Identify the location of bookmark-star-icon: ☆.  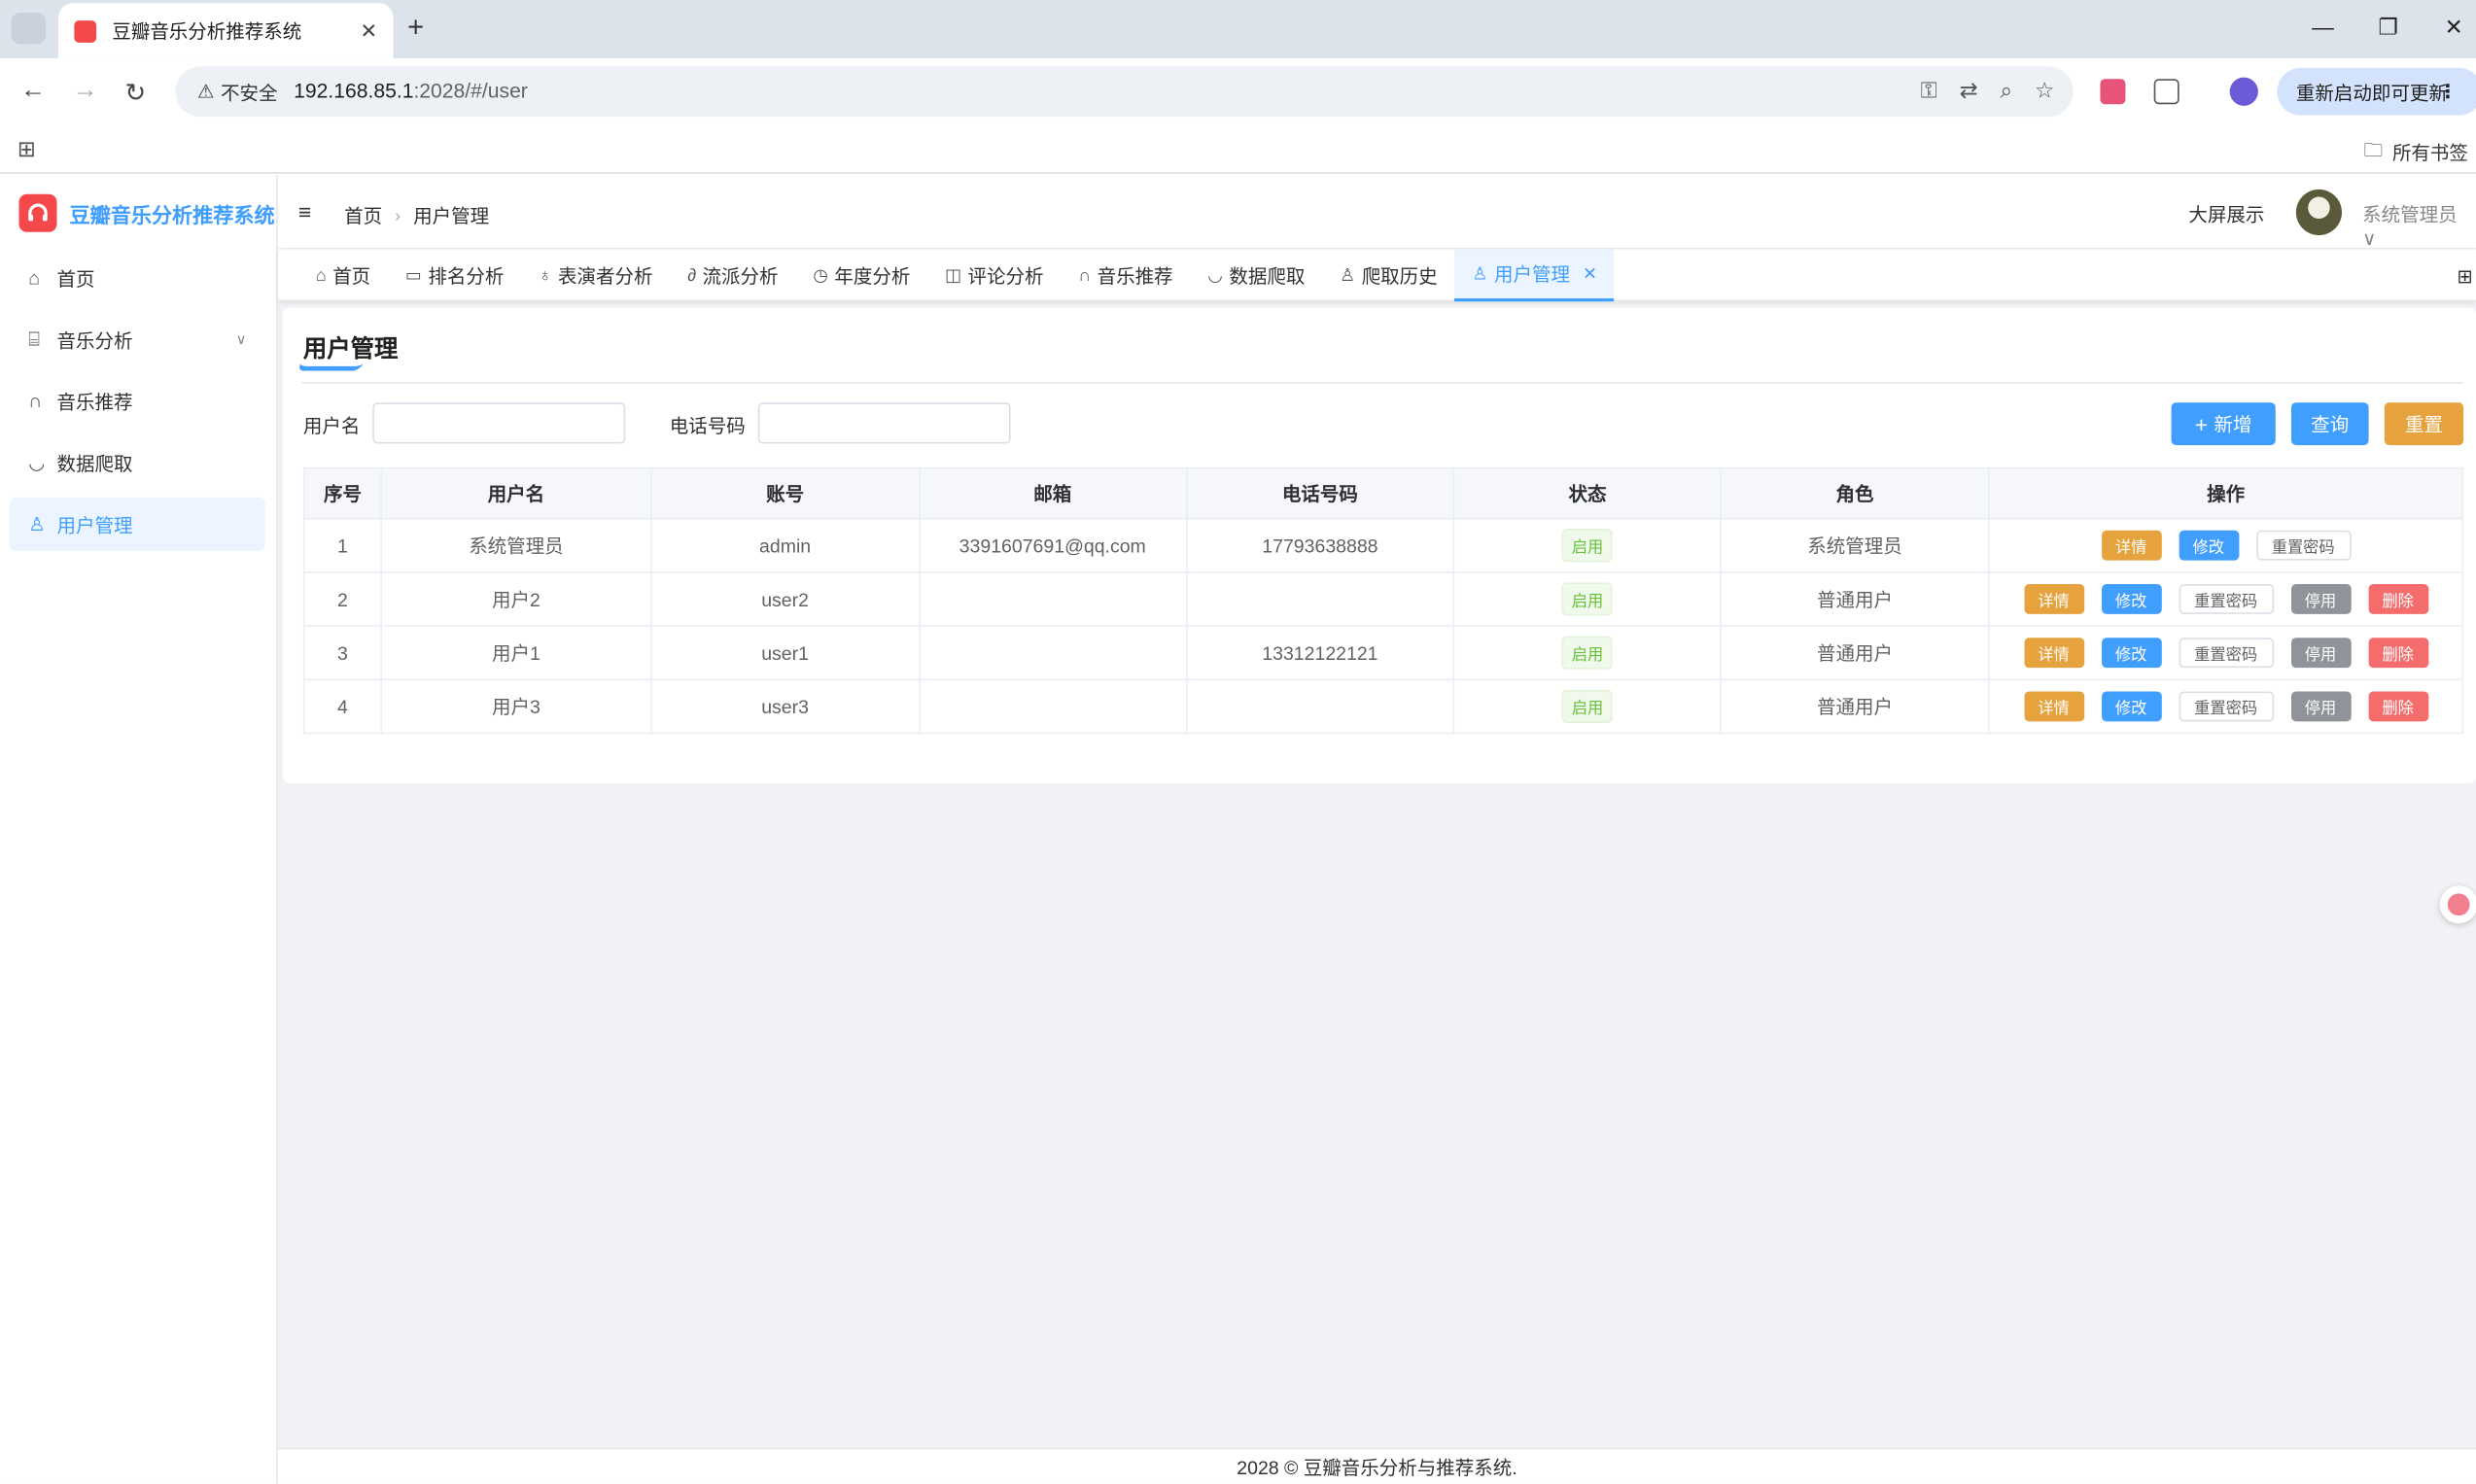
(2044, 91).